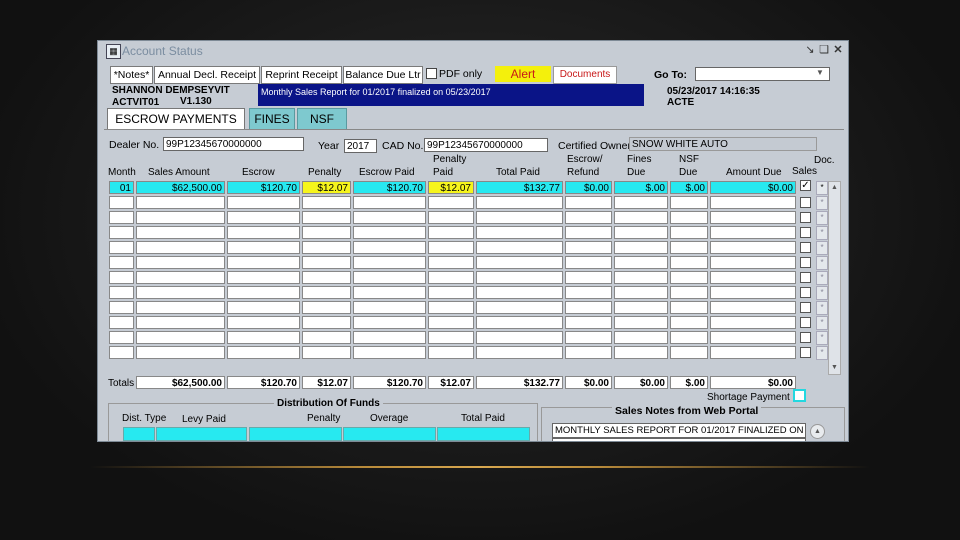 This screenshot has width=960, height=540. Describe the element at coordinates (263, 187) in the screenshot. I see `cell-escrow: $120.70` at that location.